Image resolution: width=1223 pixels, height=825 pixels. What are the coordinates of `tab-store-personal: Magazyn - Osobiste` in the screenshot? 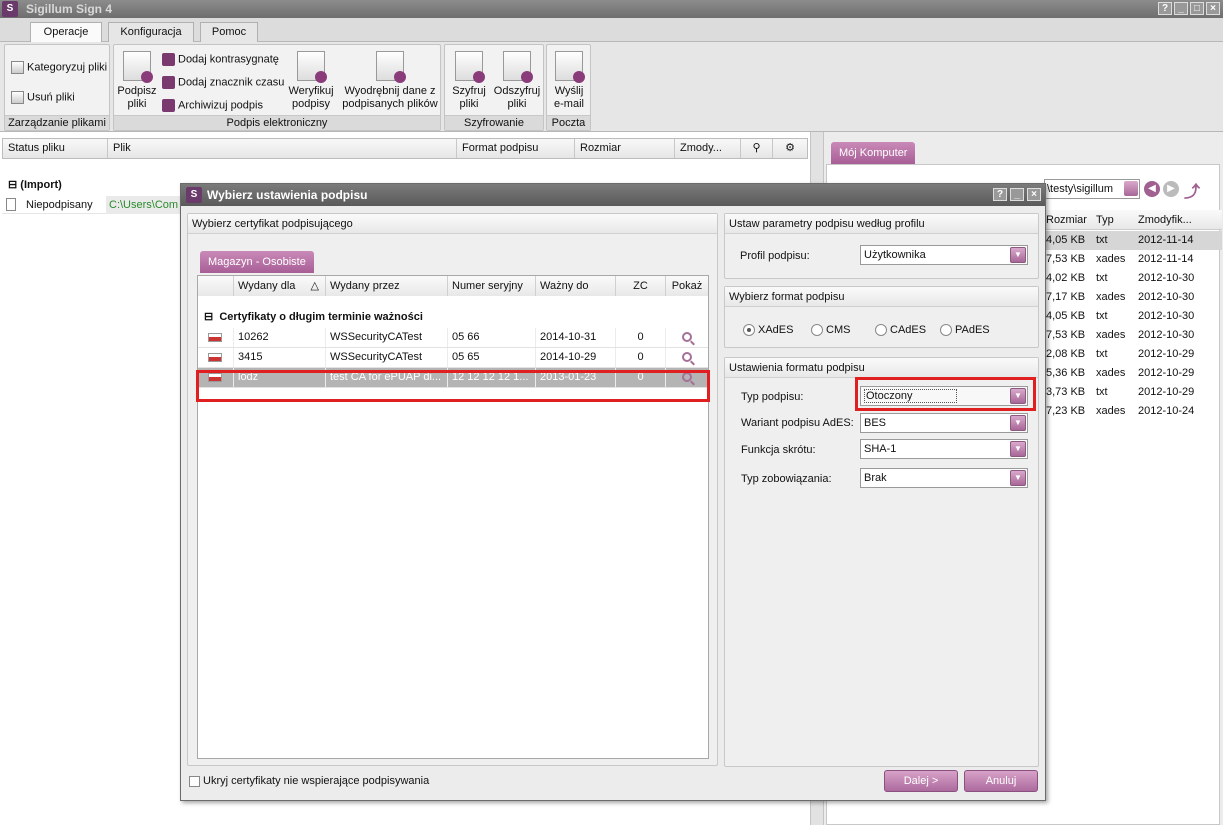 It's located at (257, 262).